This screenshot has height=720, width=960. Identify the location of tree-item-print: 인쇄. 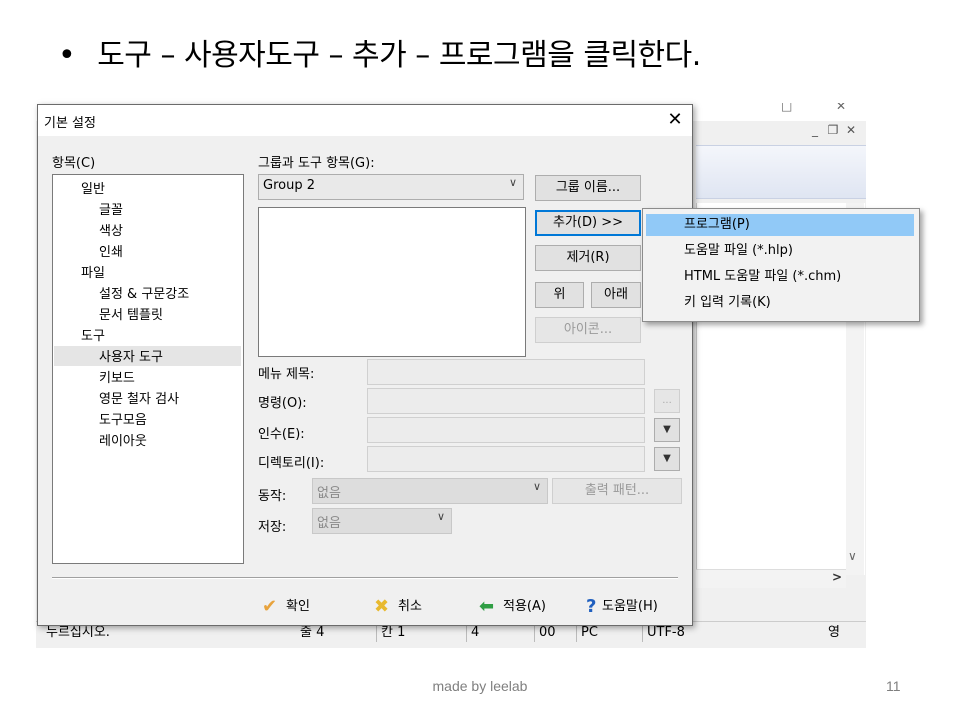
(111, 250).